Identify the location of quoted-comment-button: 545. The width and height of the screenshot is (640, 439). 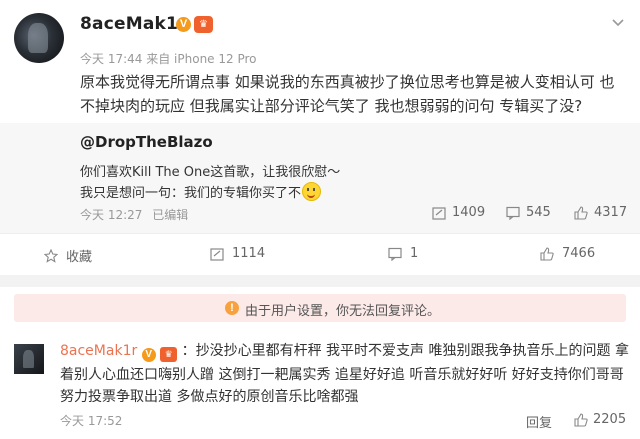
(528, 212).